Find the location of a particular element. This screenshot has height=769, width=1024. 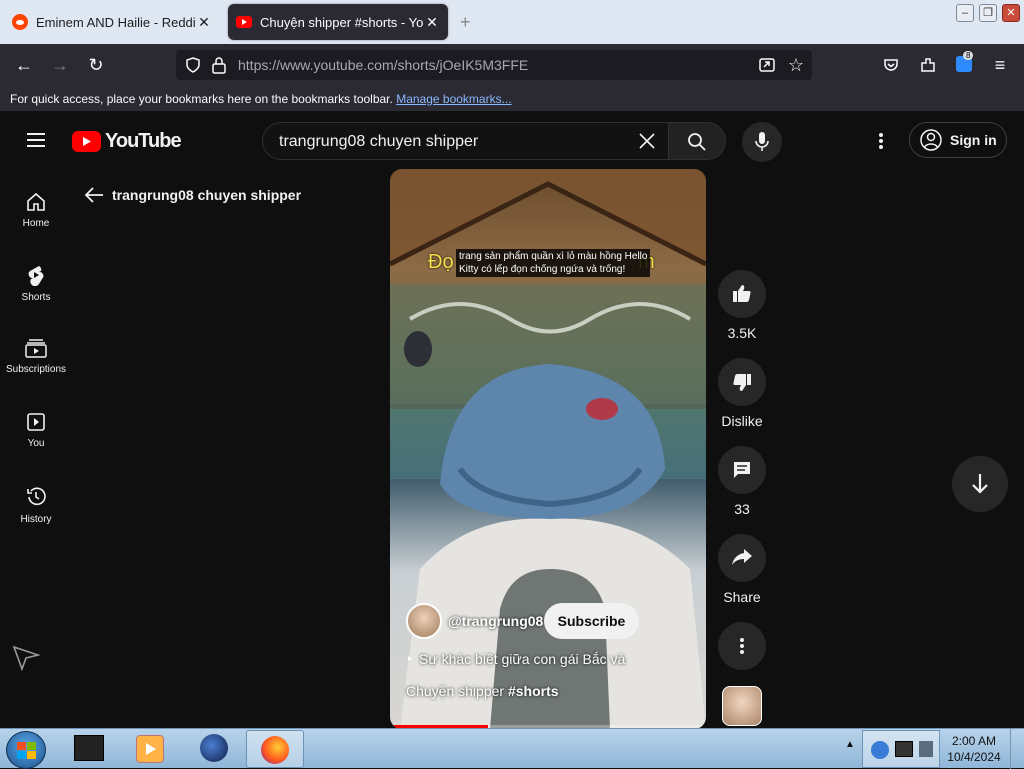

more-actions-button is located at coordinates (742, 646).